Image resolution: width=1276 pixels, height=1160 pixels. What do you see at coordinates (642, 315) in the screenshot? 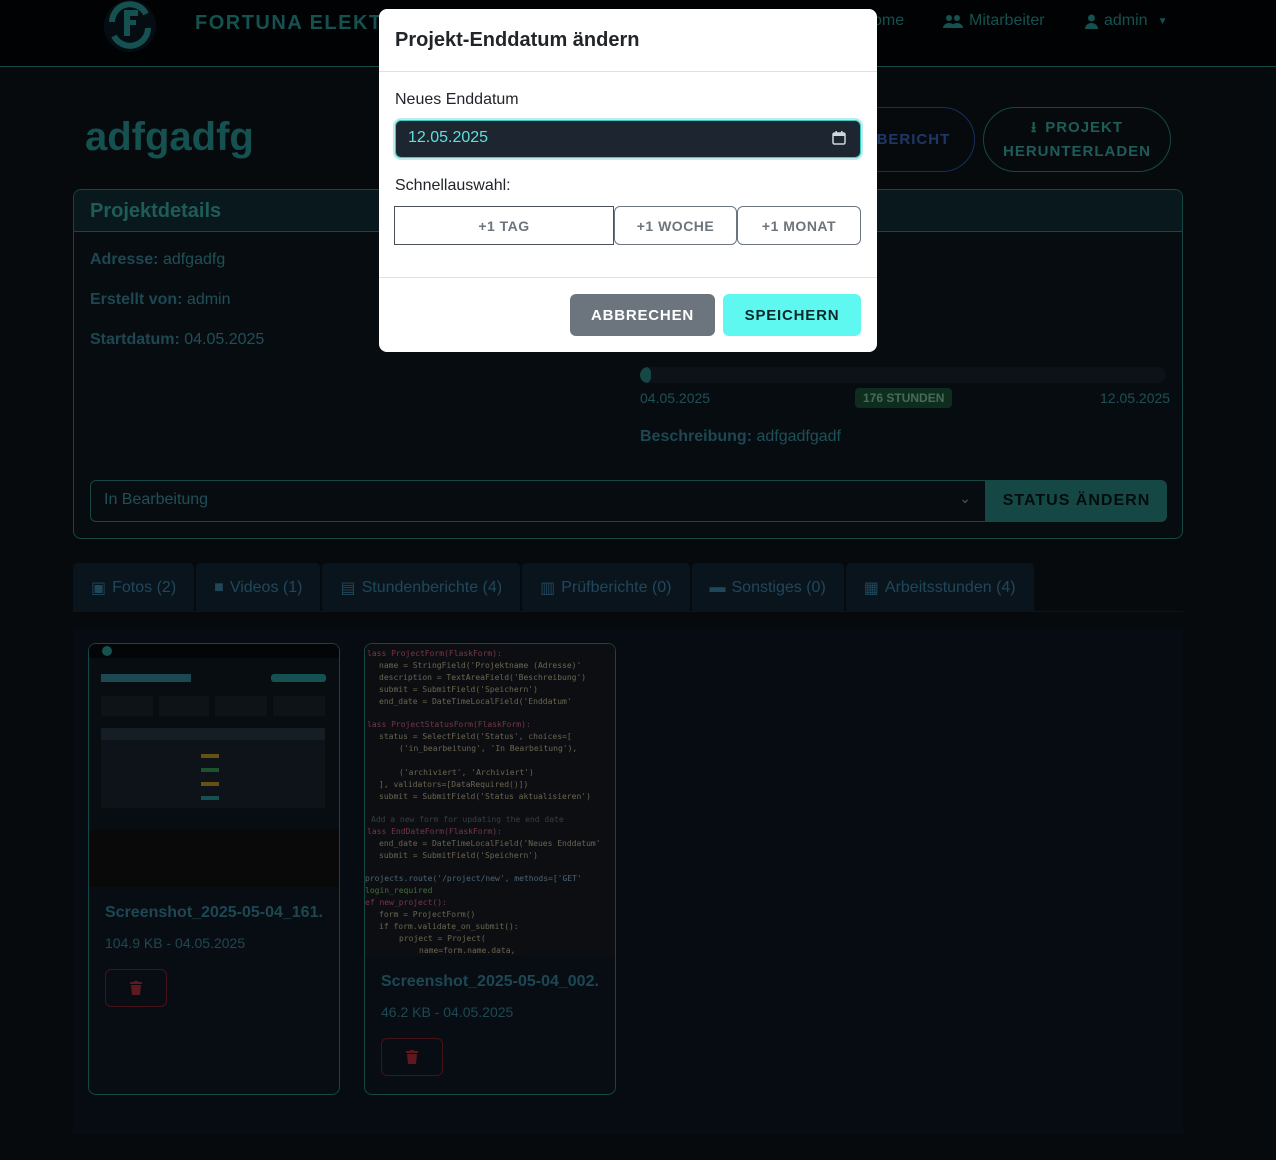
I see `cancel-button: ABBRECHEN` at bounding box center [642, 315].